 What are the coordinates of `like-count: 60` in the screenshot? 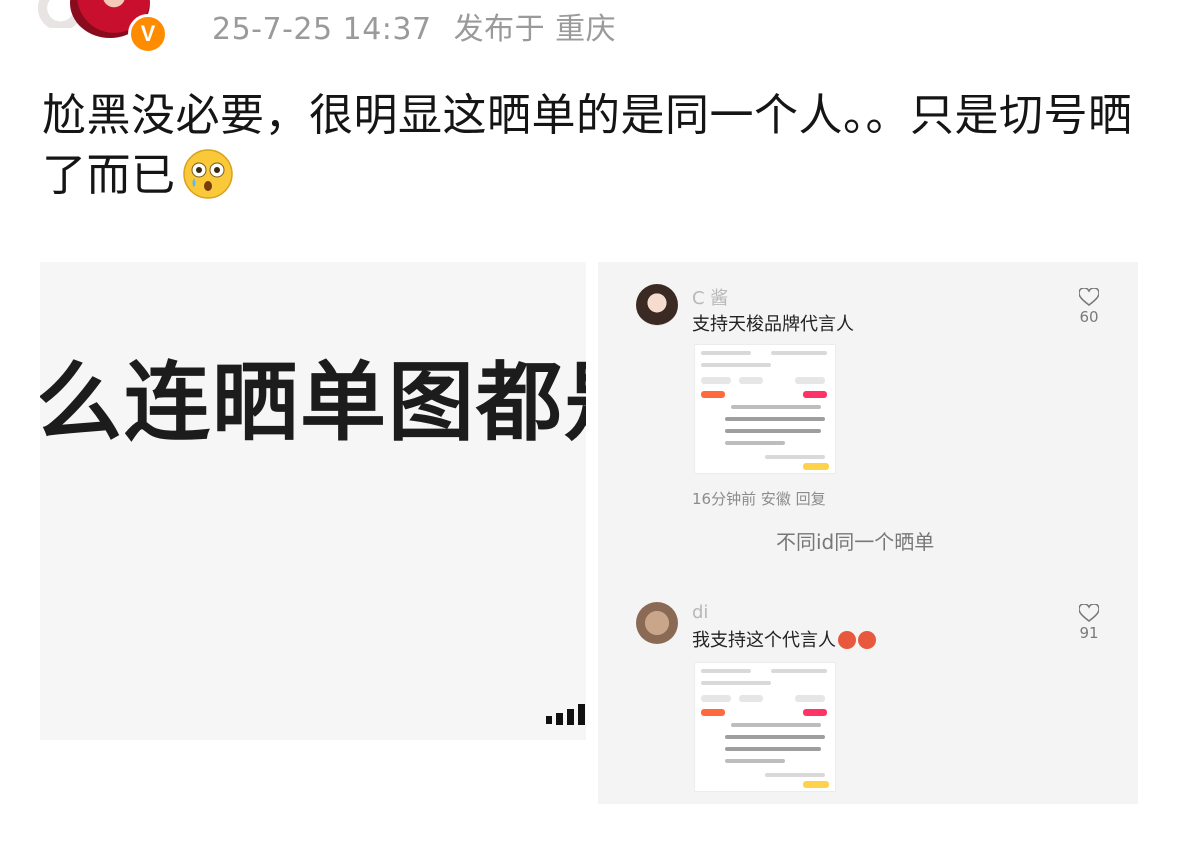 It's located at (1089, 317).